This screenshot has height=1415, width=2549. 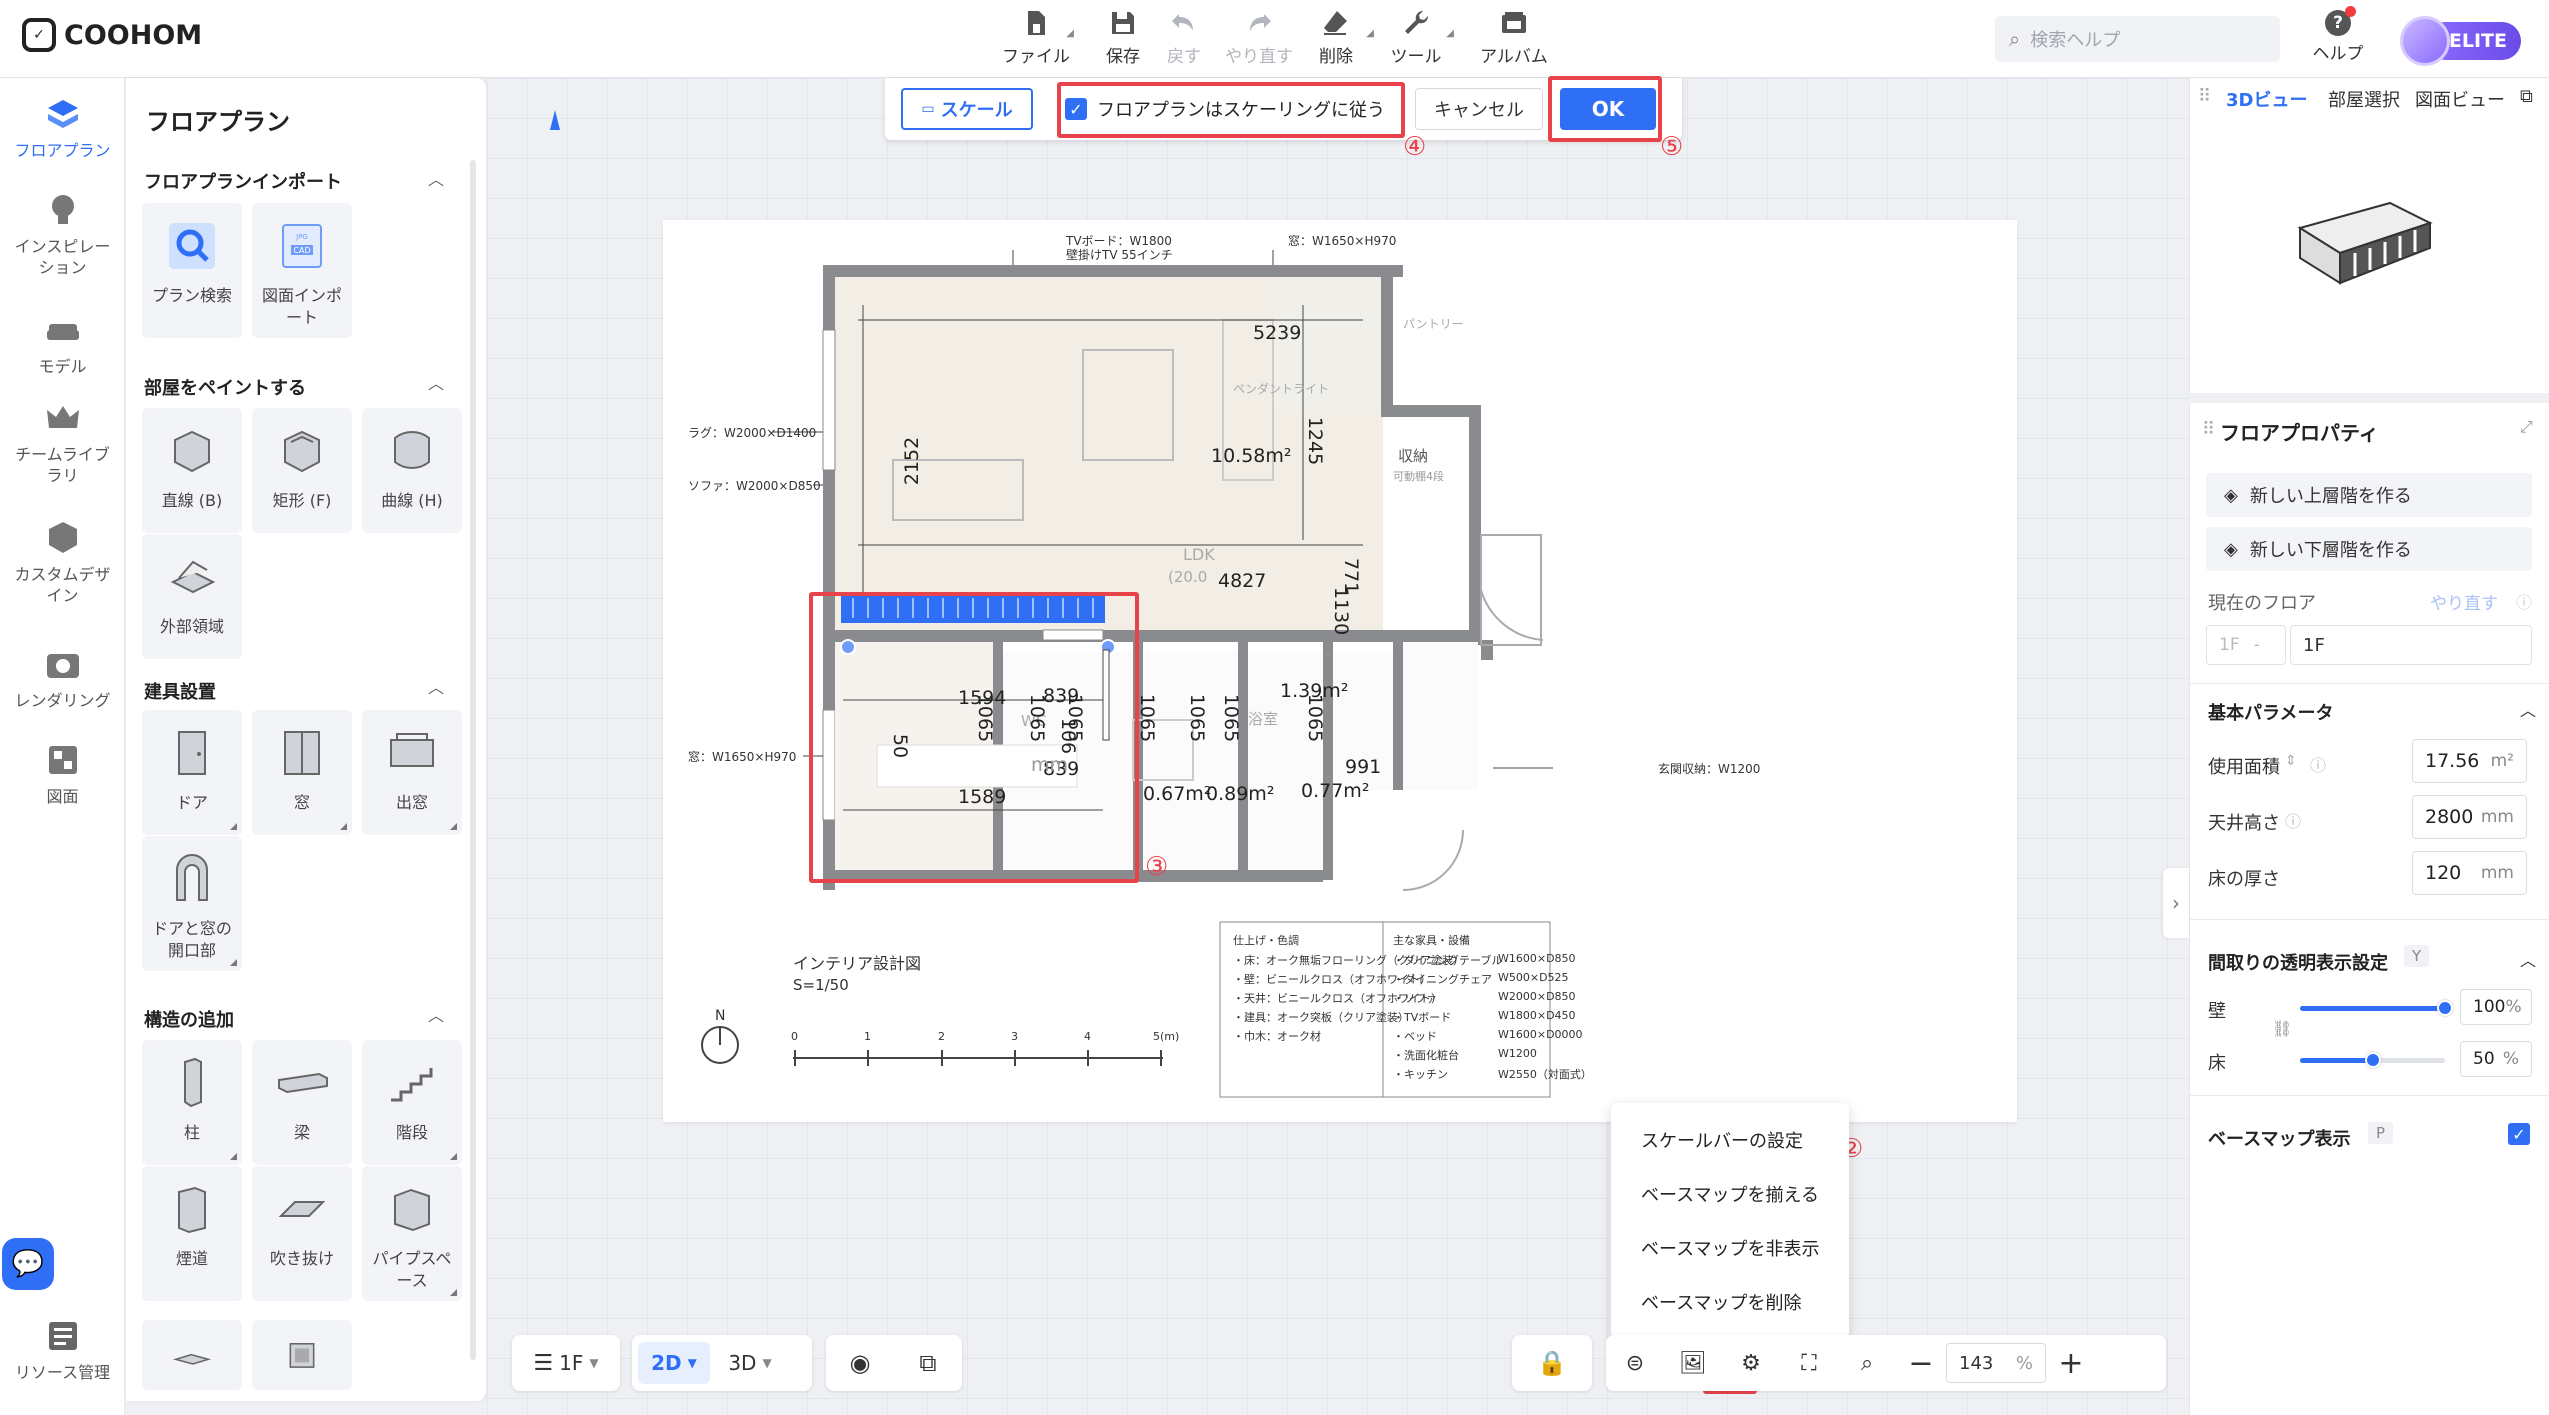 What do you see at coordinates (2176, 903) in the screenshot?
I see `collapse-right-panel-button: ›` at bounding box center [2176, 903].